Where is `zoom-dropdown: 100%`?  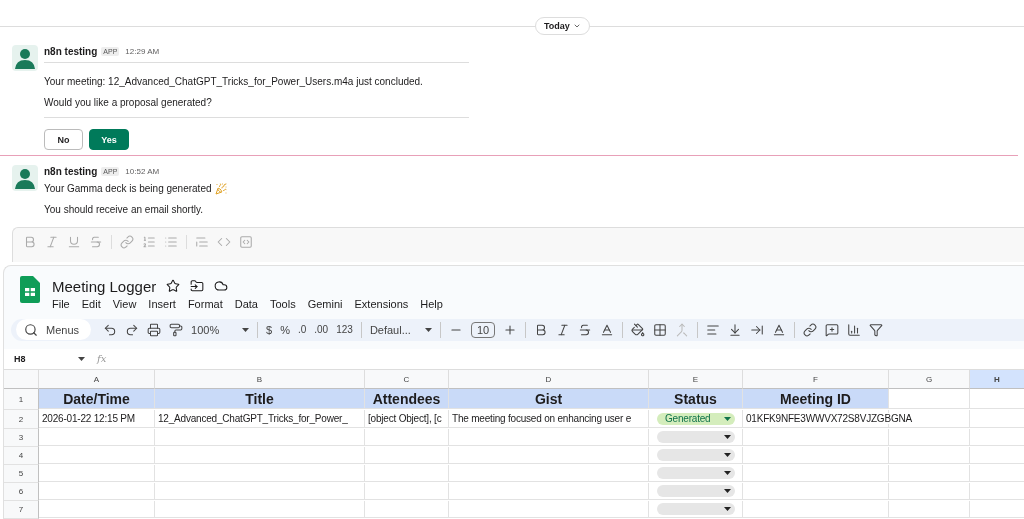
zoom-dropdown: 100% is located at coordinates (220, 329).